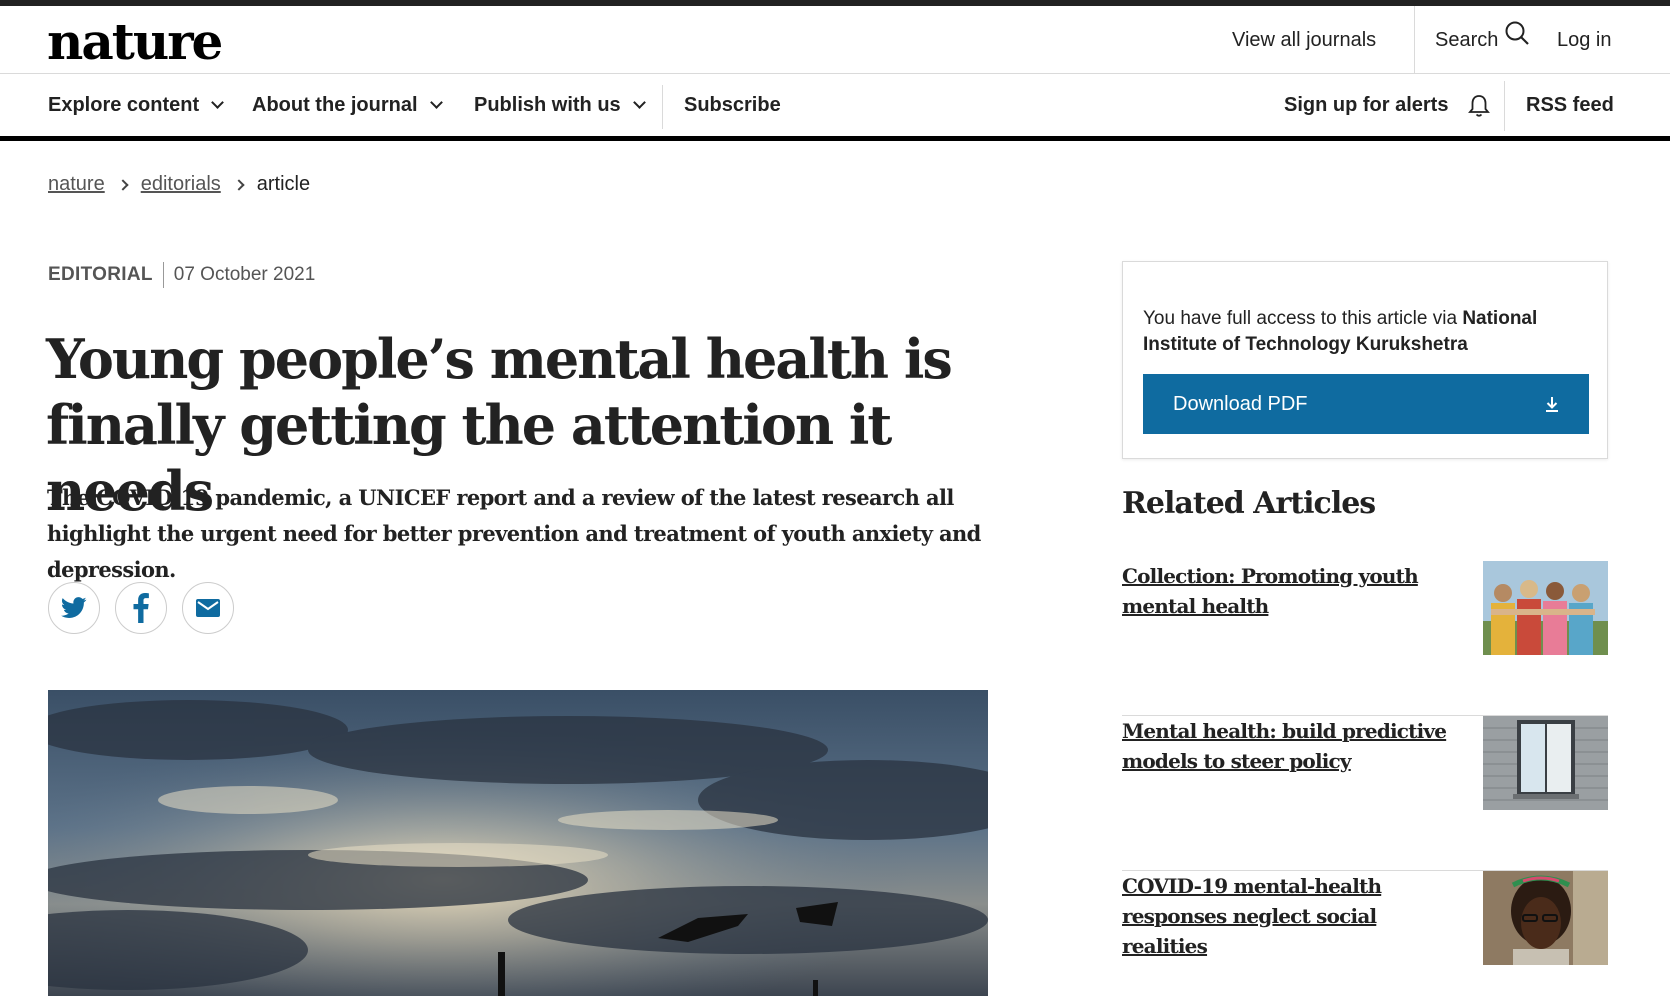 Image resolution: width=1670 pixels, height=996 pixels. I want to click on nav-label: Publish with us, so click(547, 105).